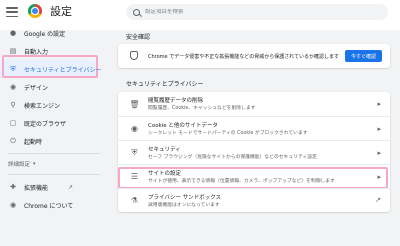  What do you see at coordinates (232, 157) in the screenshot?
I see `row-subtitle: セーフ ブラウジング（危険なサイトからの保護機能）などのセキュリティ設定` at bounding box center [232, 157].